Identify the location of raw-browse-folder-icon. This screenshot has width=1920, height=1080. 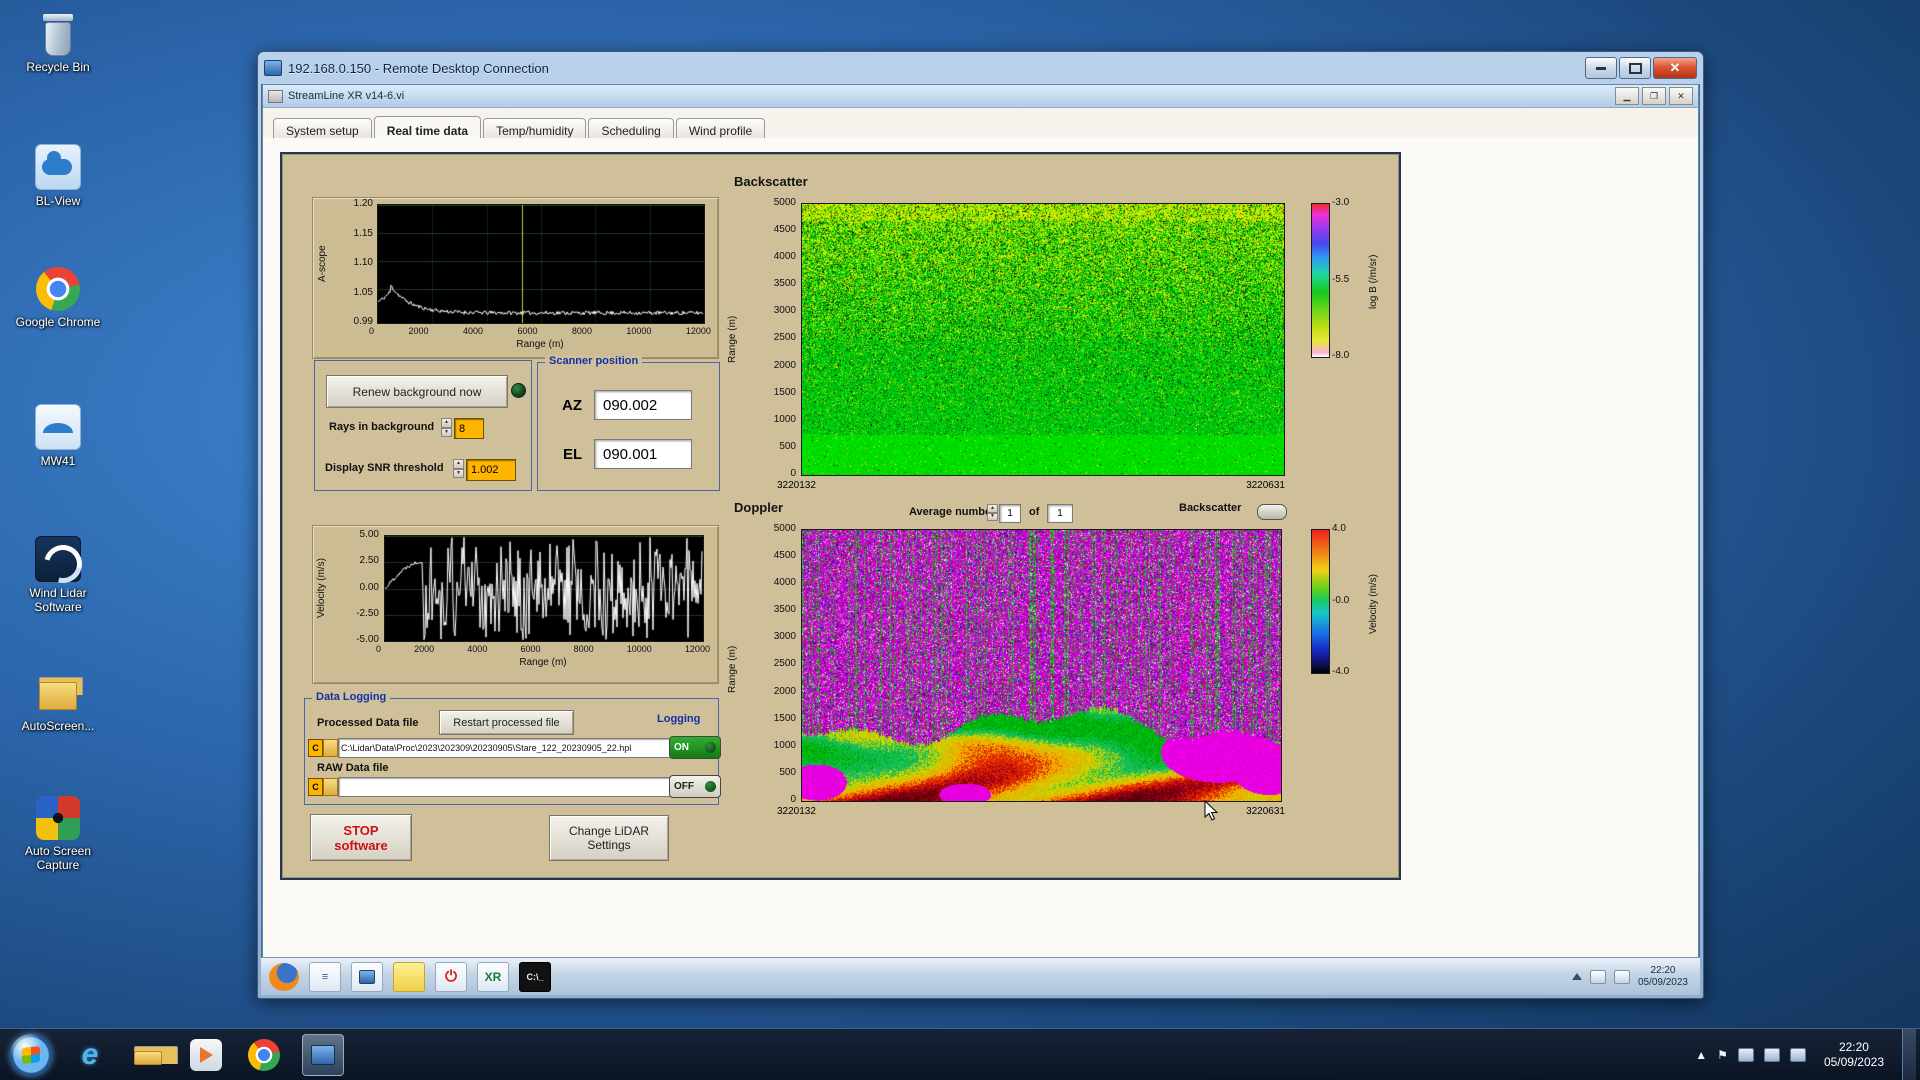
(330, 787).